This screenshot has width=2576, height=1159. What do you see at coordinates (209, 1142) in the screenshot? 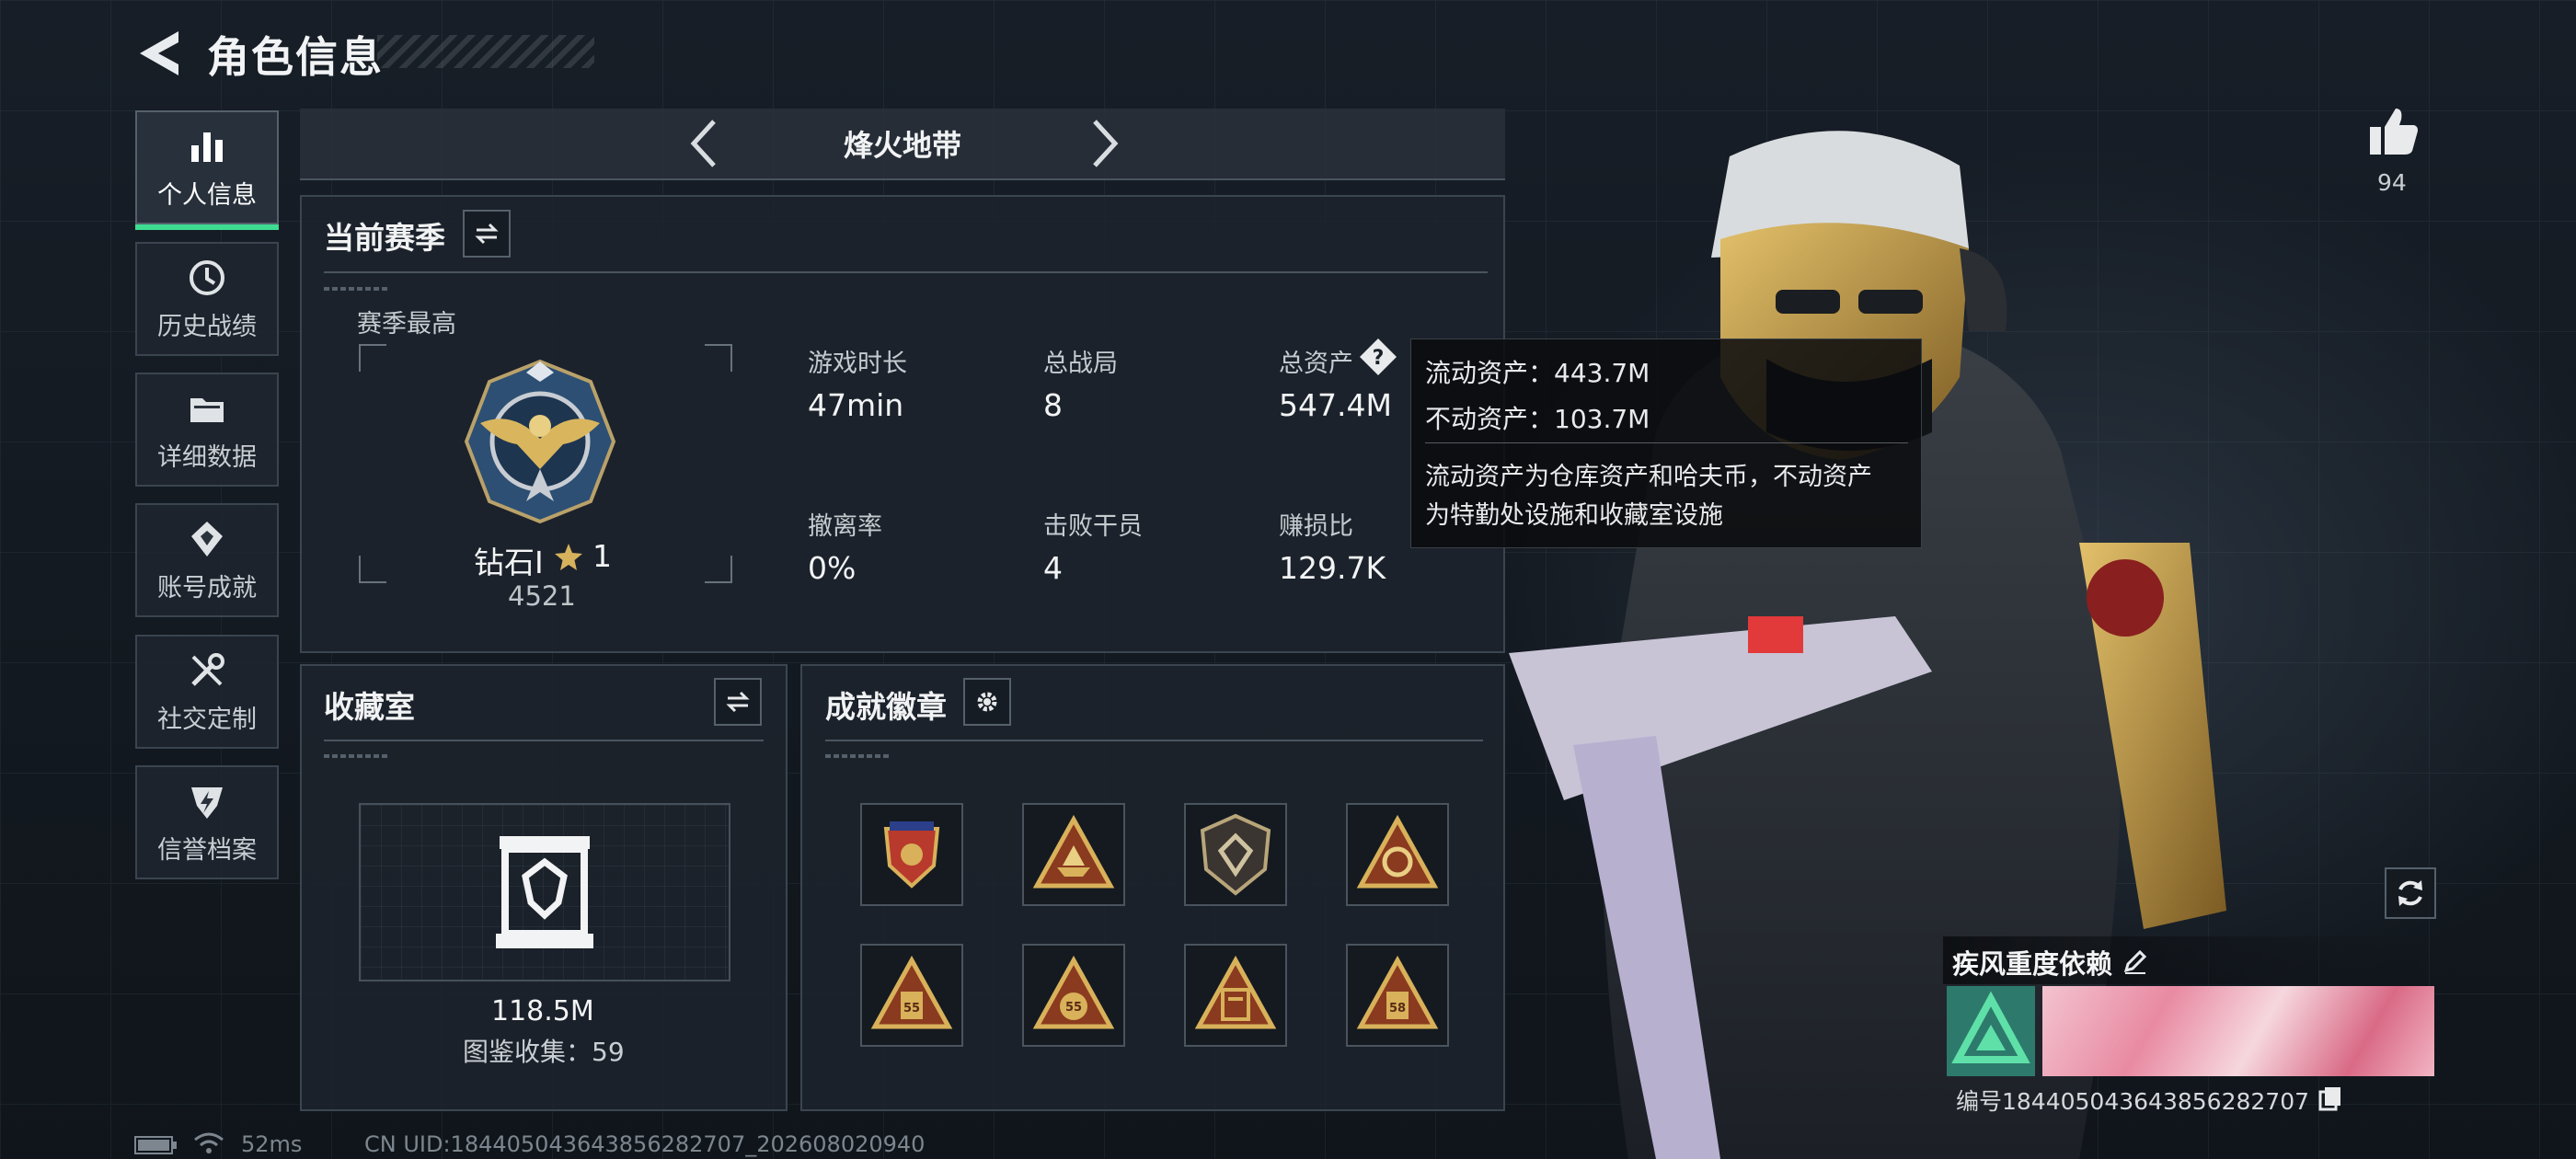
I see `wifi-icon` at bounding box center [209, 1142].